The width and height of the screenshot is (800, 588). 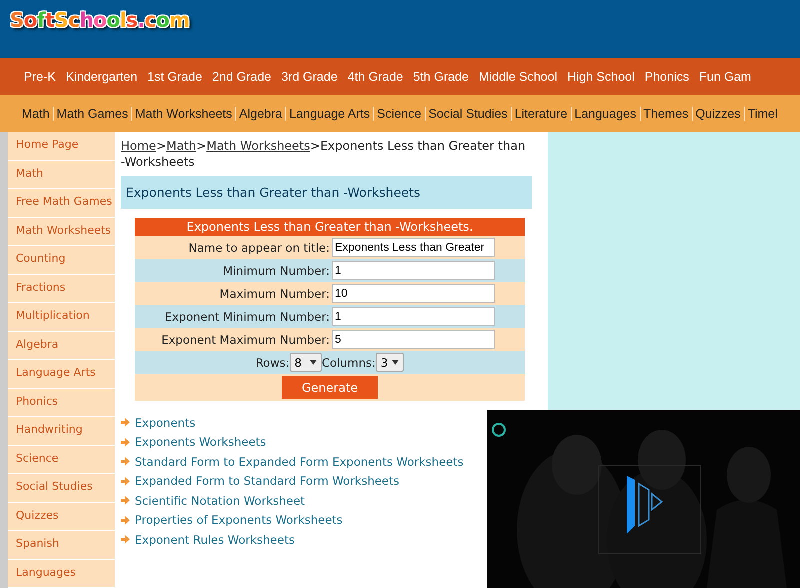 I want to click on sidebar-item: Home Page, so click(x=61, y=146).